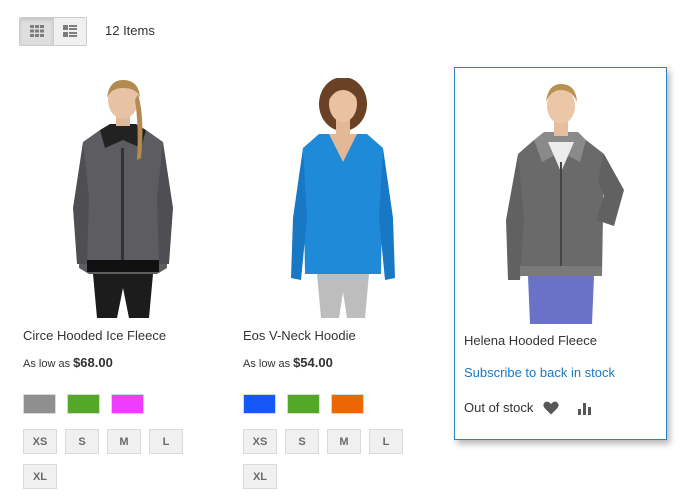 This screenshot has width=685, height=504. I want to click on items-count: 12 Items, so click(130, 30).